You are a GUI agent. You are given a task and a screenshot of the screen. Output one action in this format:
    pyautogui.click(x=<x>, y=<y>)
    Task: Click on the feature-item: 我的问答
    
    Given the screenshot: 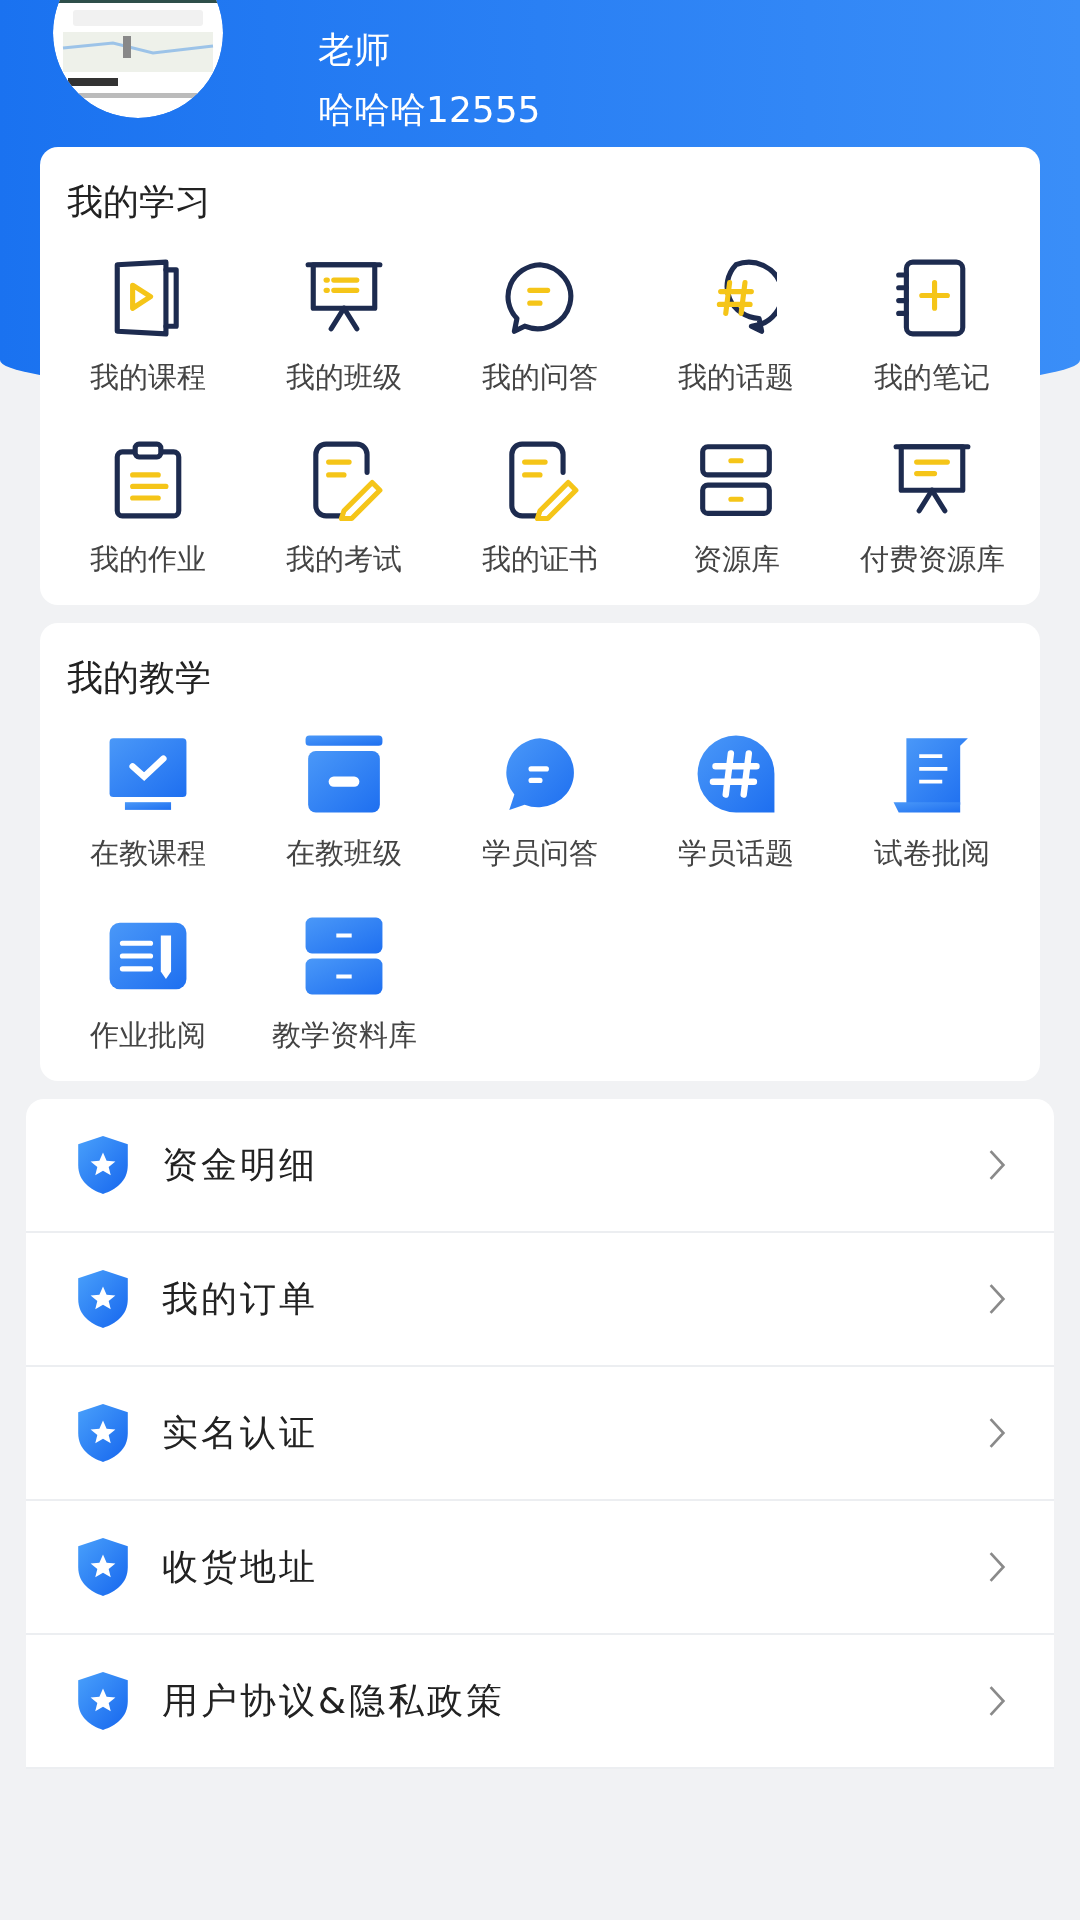 What is the action you would take?
    pyautogui.click(x=540, y=327)
    